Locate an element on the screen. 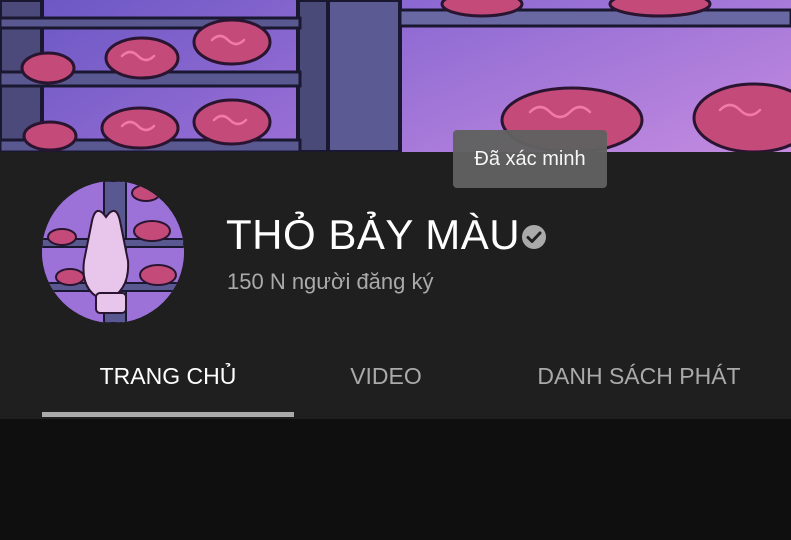 The height and width of the screenshot is (540, 791). channel-name: THỎ BẢY MÀU is located at coordinates (373, 234).